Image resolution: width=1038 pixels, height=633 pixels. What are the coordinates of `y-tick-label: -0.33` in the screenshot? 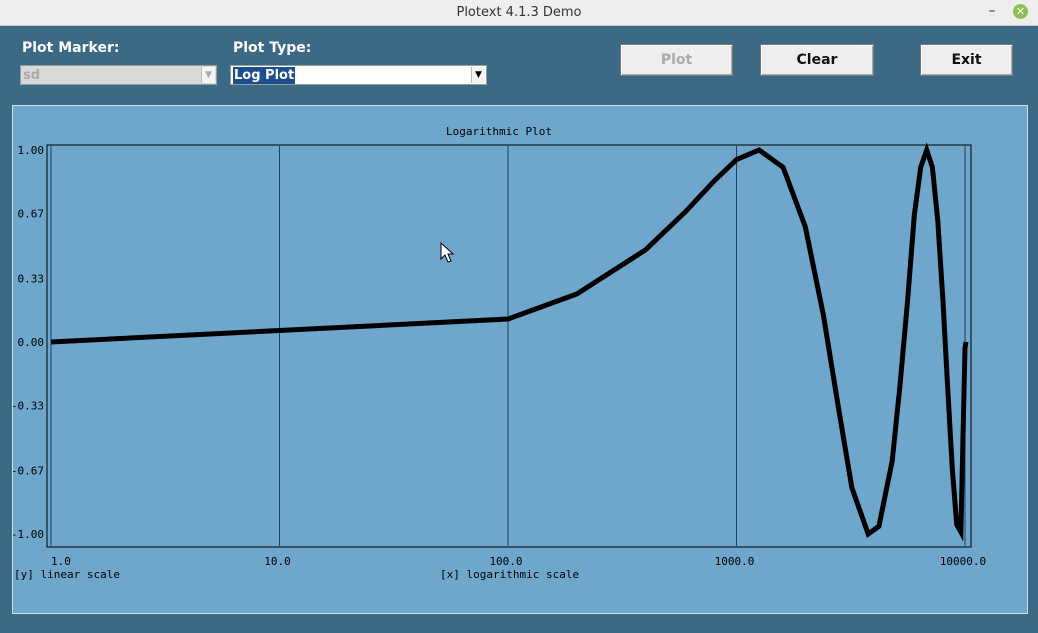 It's located at (28, 405).